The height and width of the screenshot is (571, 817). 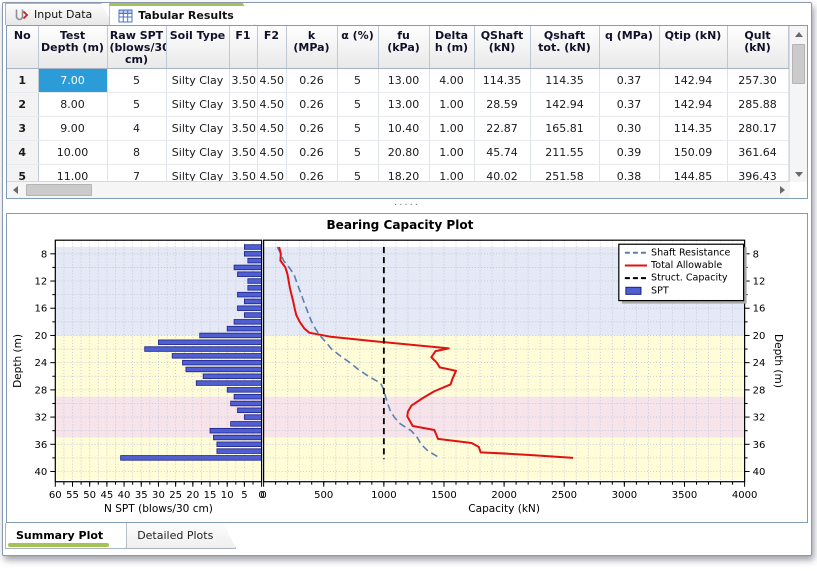 What do you see at coordinates (23, 80) in the screenshot?
I see `row-number-cell: 1` at bounding box center [23, 80].